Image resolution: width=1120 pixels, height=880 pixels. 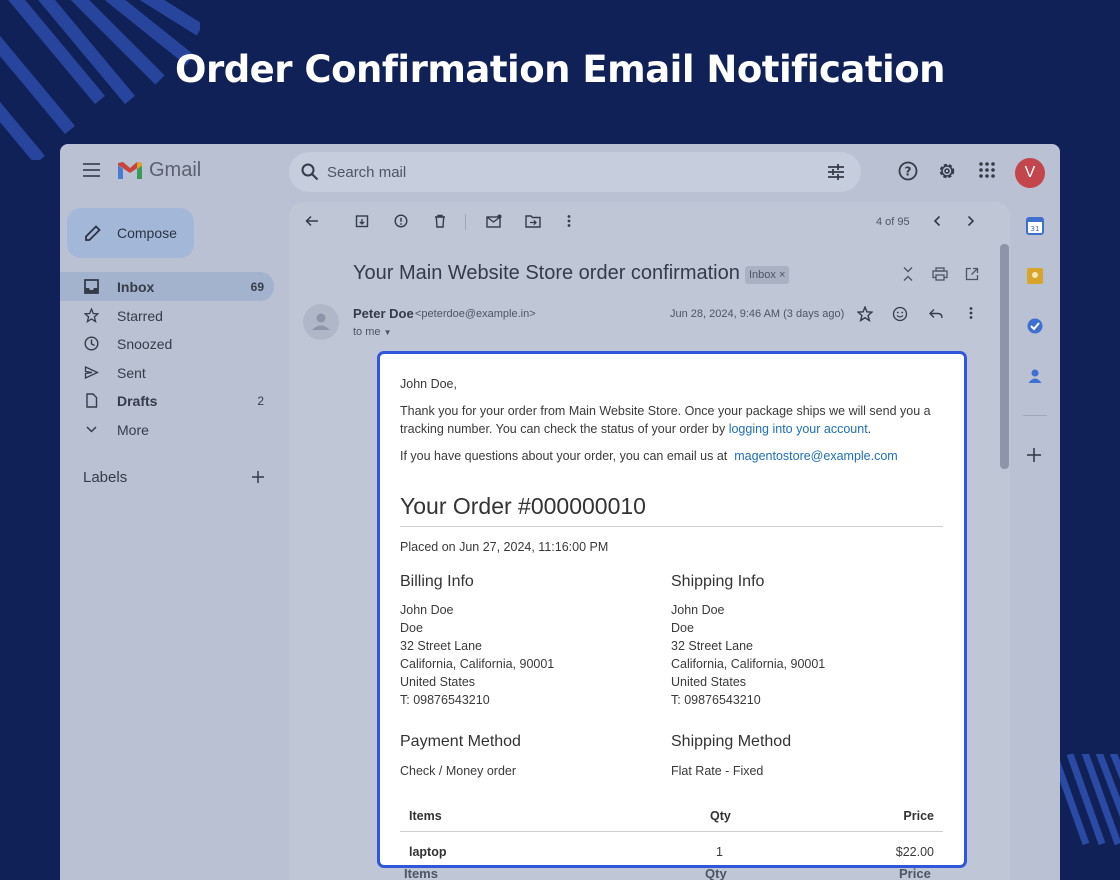 I want to click on caret-down-icon: ▼, so click(x=387, y=332).